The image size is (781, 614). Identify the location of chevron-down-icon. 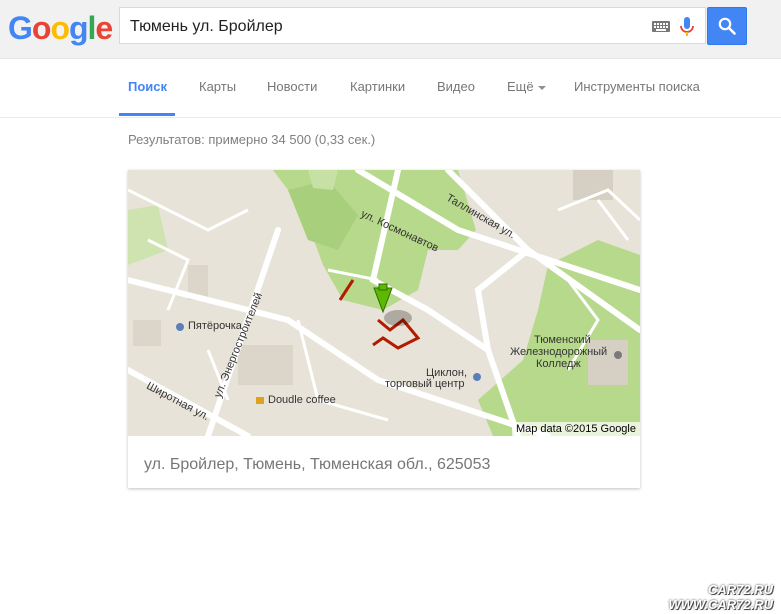
(541, 87).